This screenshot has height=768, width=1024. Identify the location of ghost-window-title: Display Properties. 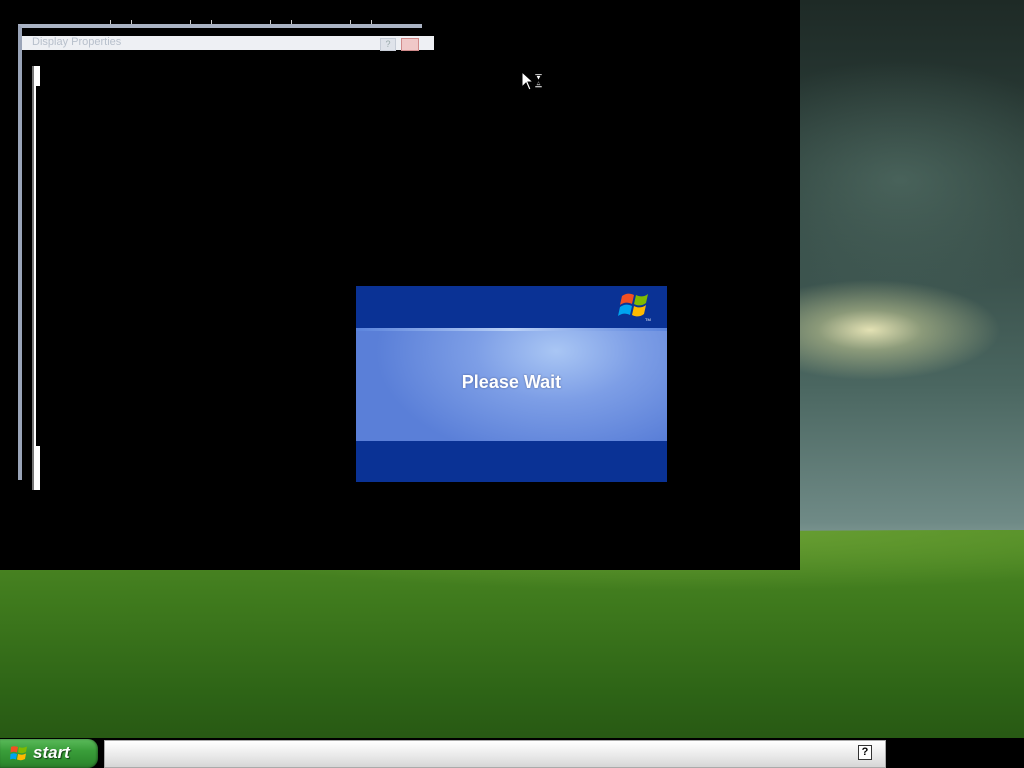
(77, 42).